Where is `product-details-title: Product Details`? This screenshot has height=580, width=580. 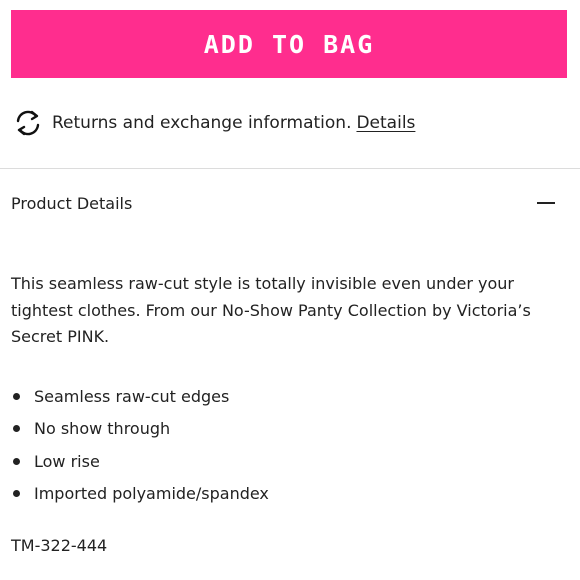
product-details-title: Product Details is located at coordinates (72, 203).